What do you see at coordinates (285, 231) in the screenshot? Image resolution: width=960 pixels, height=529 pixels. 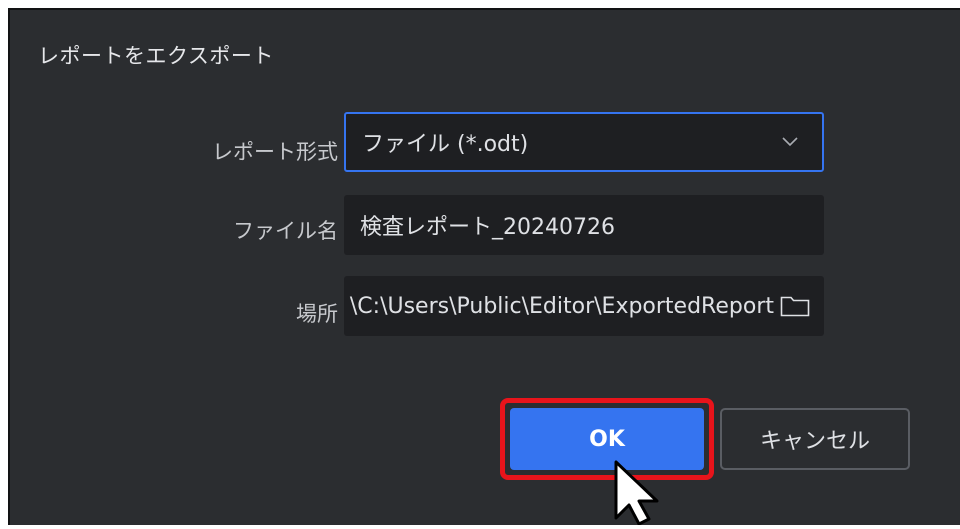 I see `file-name-label: ファイル名` at bounding box center [285, 231].